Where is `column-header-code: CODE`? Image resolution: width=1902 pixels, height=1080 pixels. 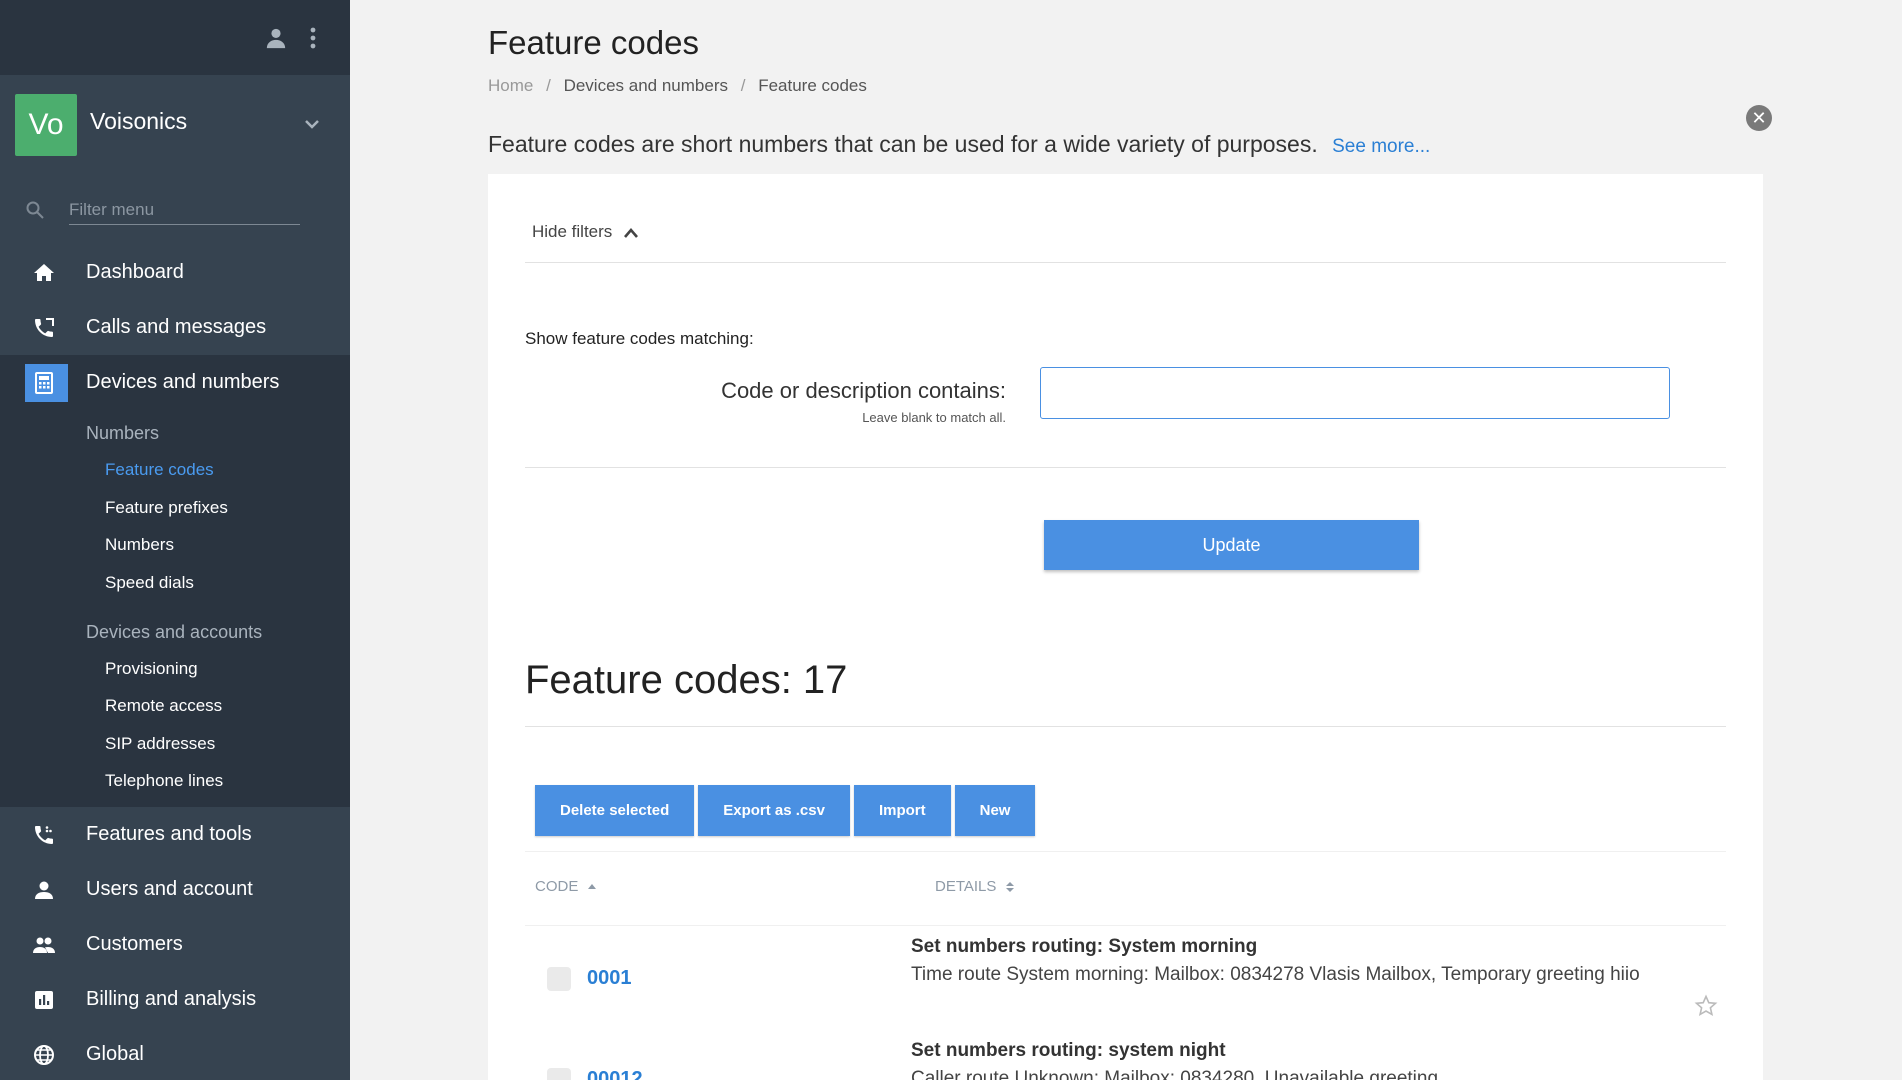
column-header-code: CODE is located at coordinates (566, 886).